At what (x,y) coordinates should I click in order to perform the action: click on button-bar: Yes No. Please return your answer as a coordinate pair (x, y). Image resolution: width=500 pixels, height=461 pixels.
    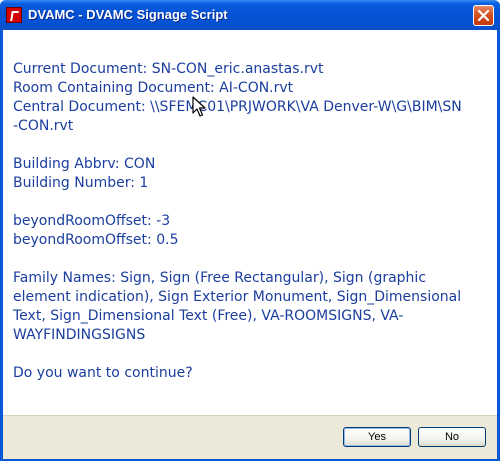
    Looking at the image, I should click on (250, 437).